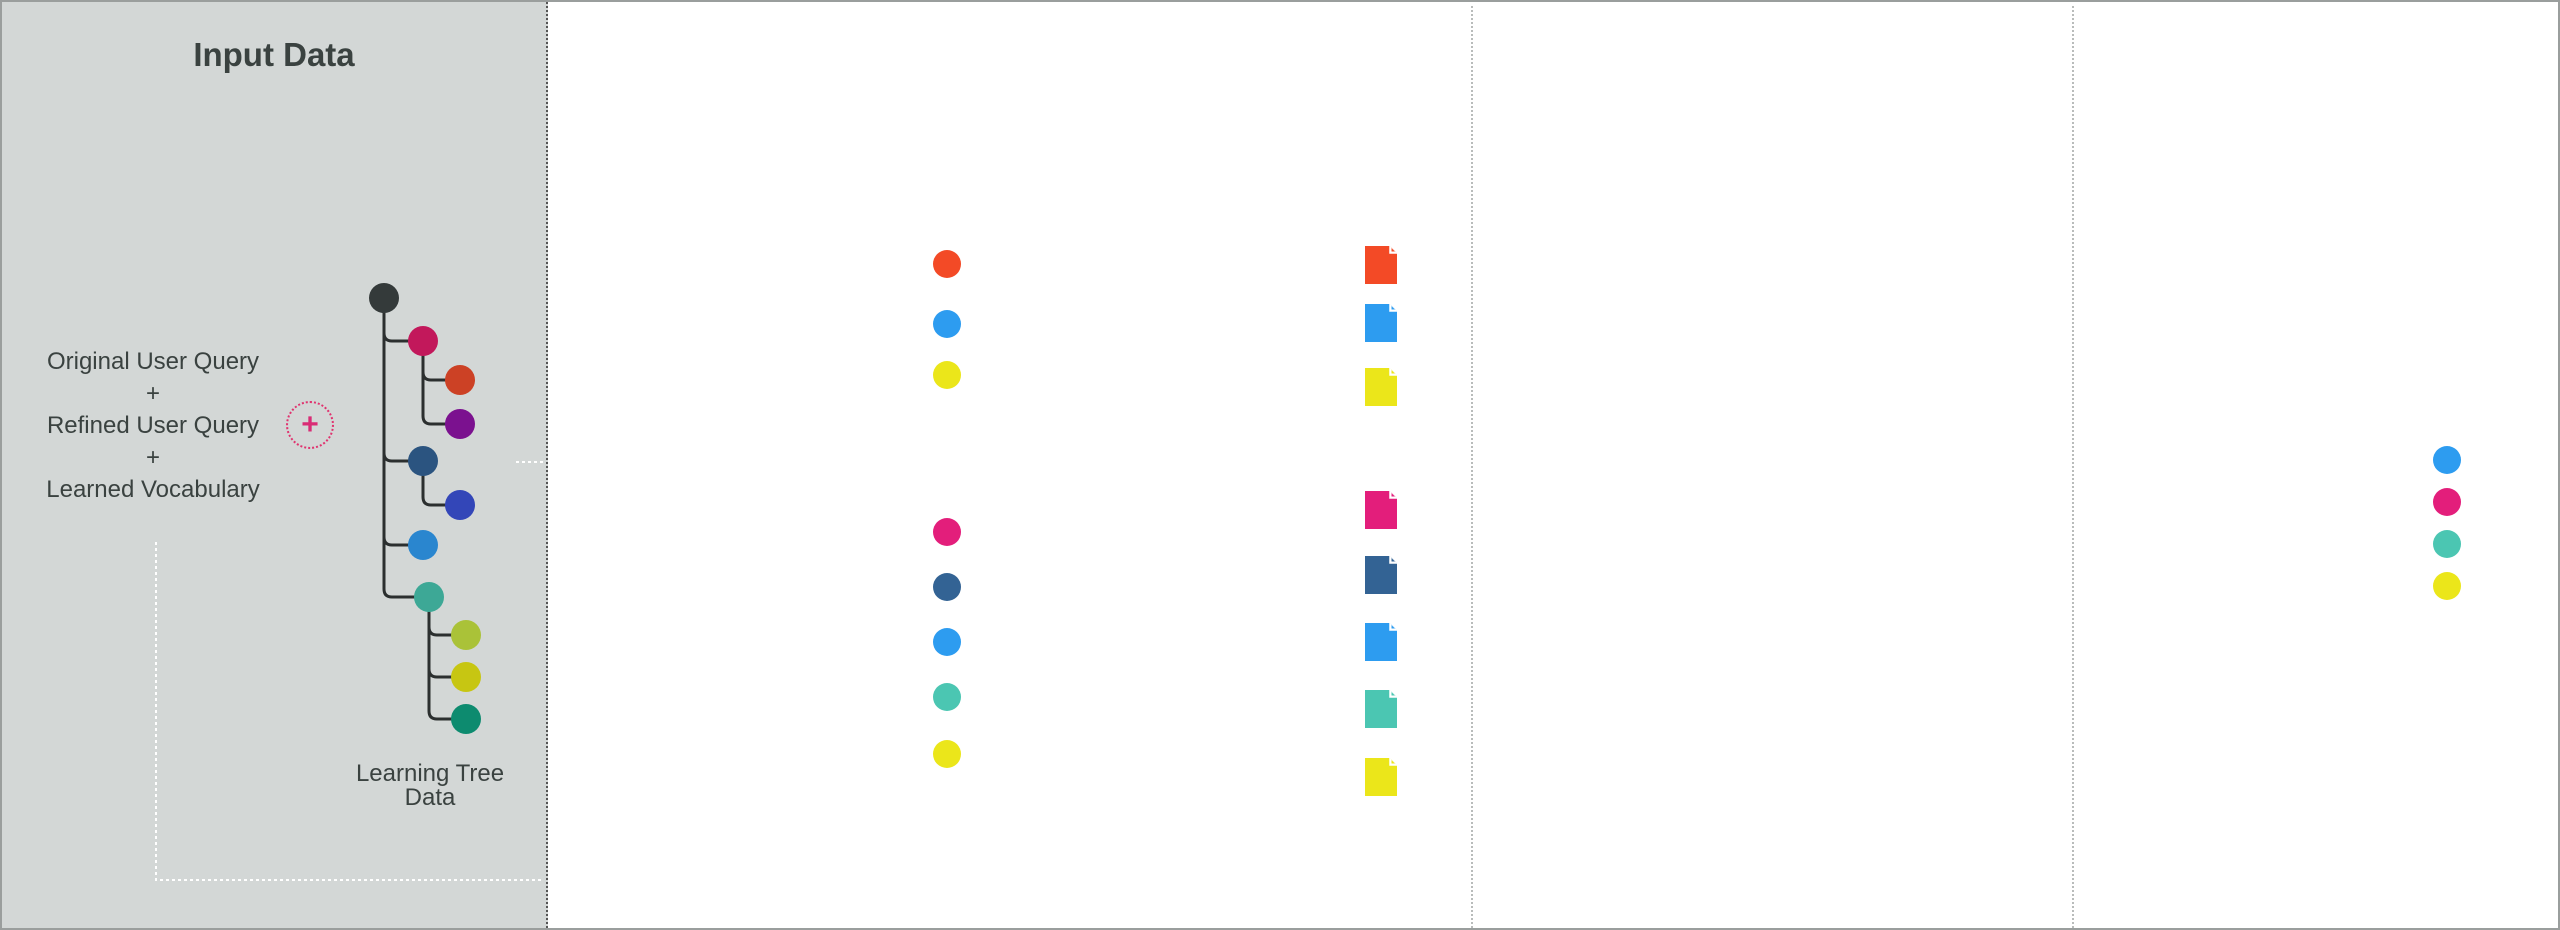 This screenshot has width=2560, height=930. I want to click on learning-tree-label: Learning Tree Data, so click(430, 786).